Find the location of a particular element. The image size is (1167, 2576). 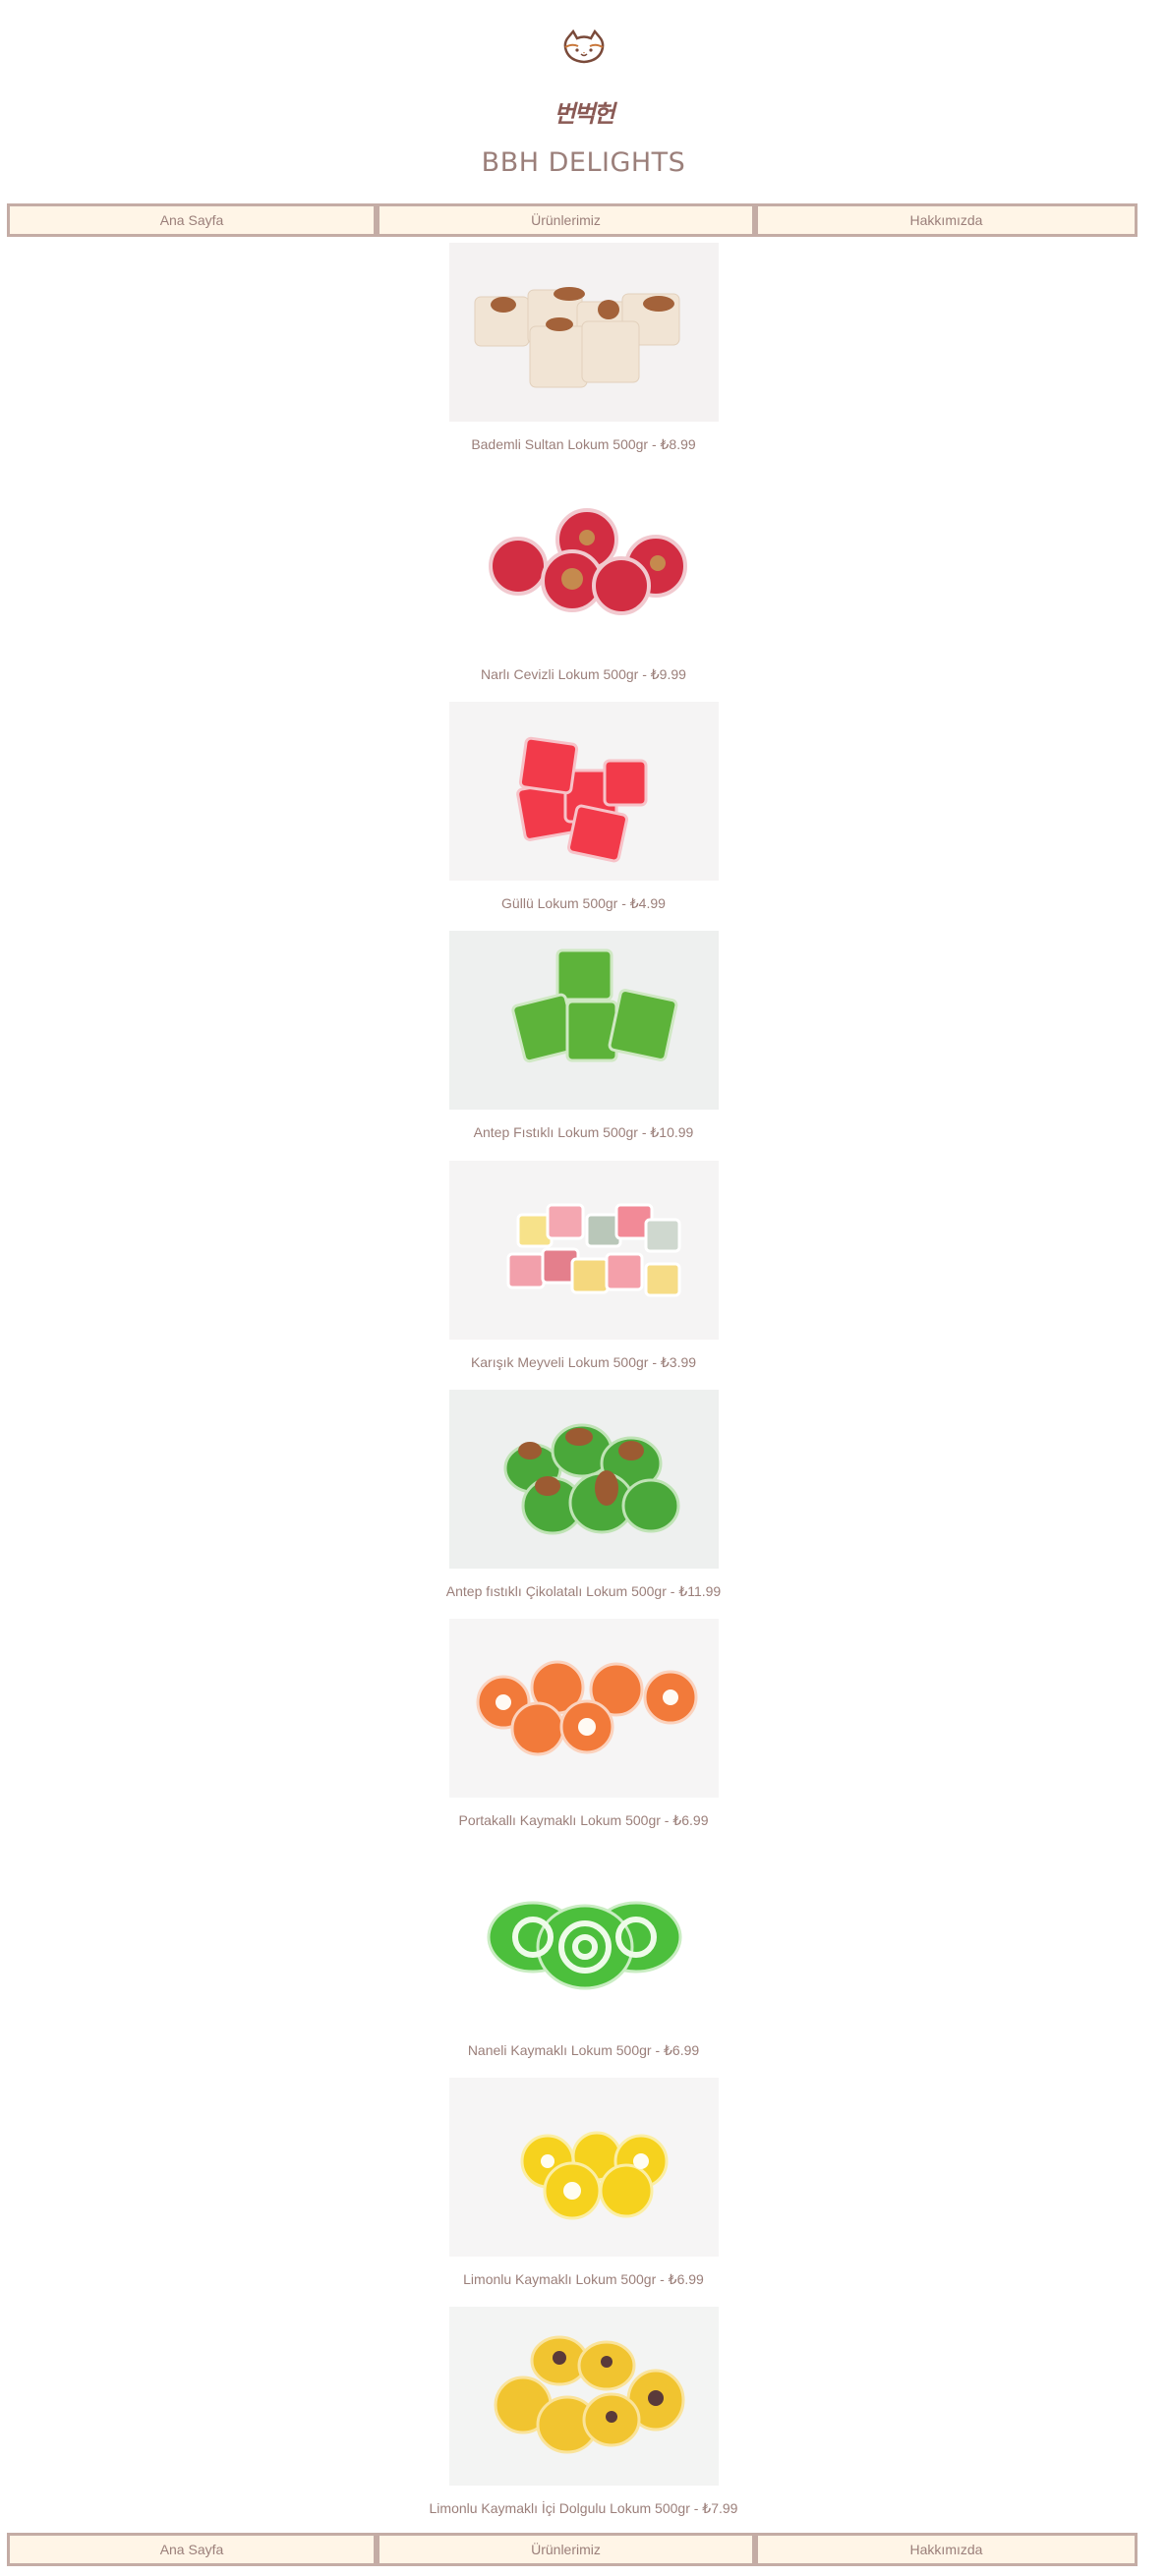

footer-nav-products-link: Ürünlerimiz is located at coordinates (566, 2550).